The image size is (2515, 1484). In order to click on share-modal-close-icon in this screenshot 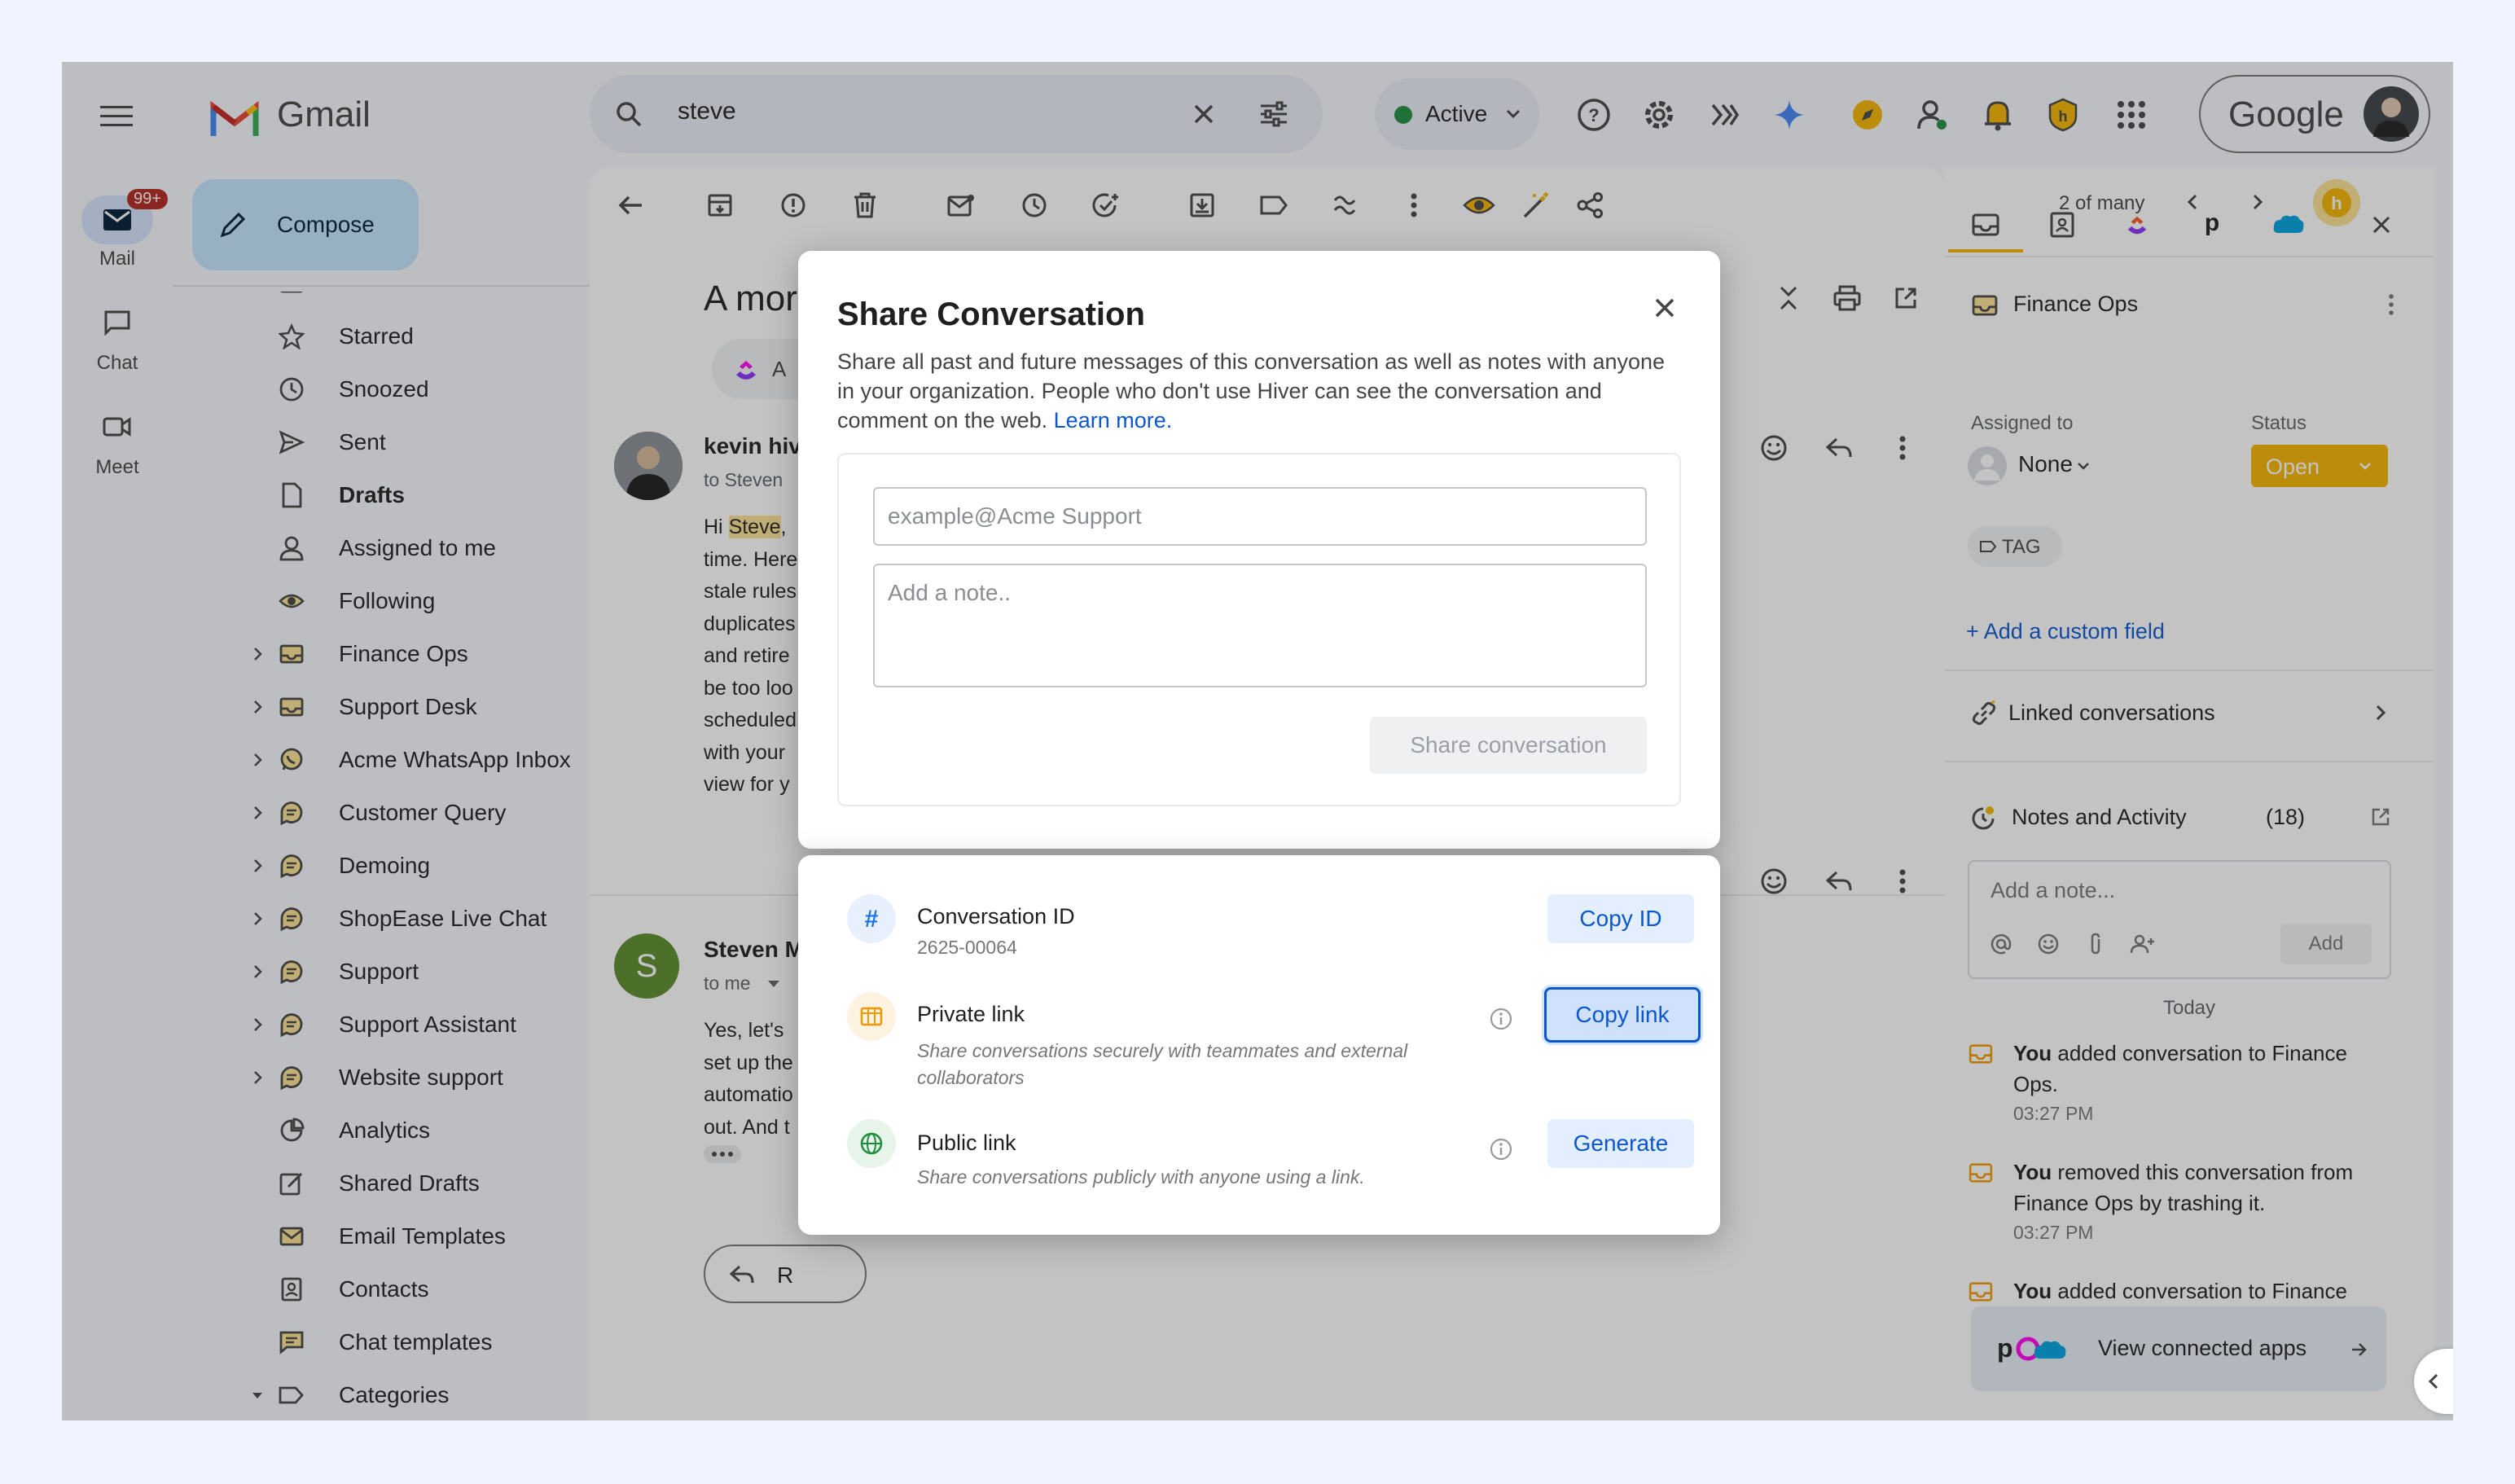, I will do `click(1664, 308)`.